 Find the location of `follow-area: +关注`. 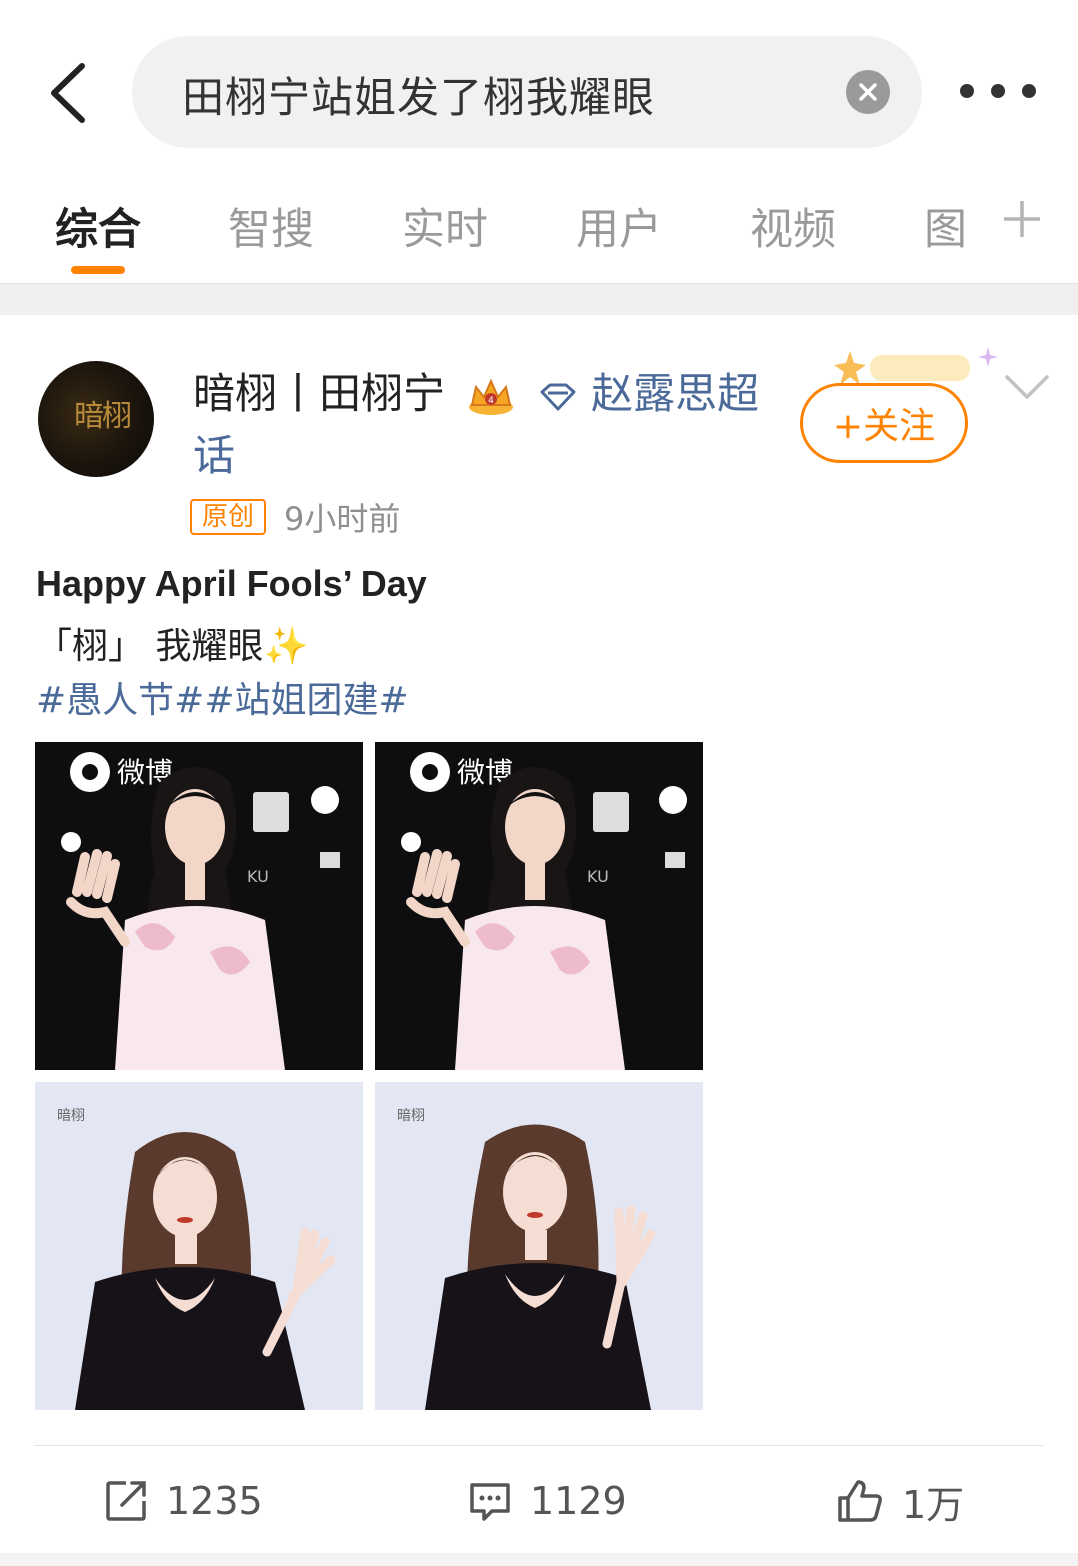

follow-area: +关注 is located at coordinates (899, 404).